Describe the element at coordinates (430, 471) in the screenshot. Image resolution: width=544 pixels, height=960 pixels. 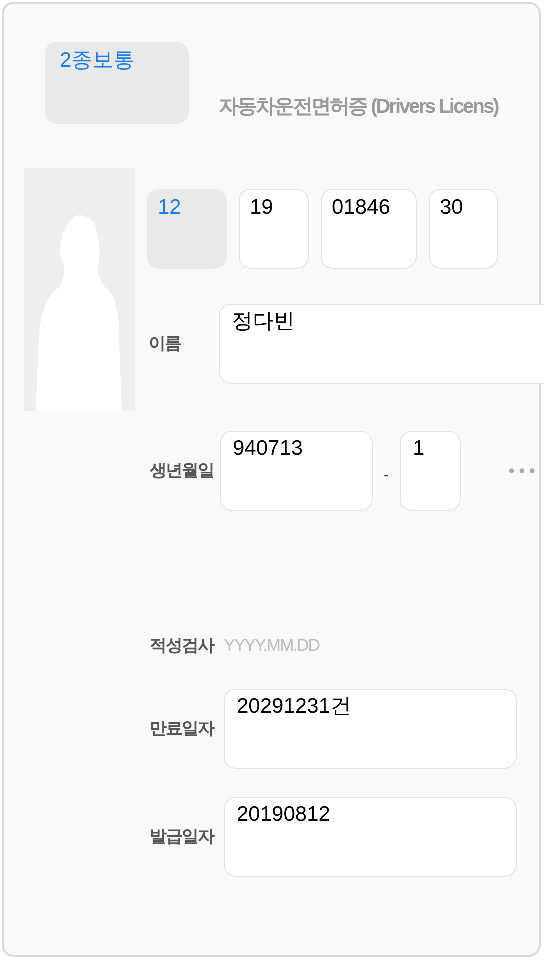
I see `input-field: 1` at that location.